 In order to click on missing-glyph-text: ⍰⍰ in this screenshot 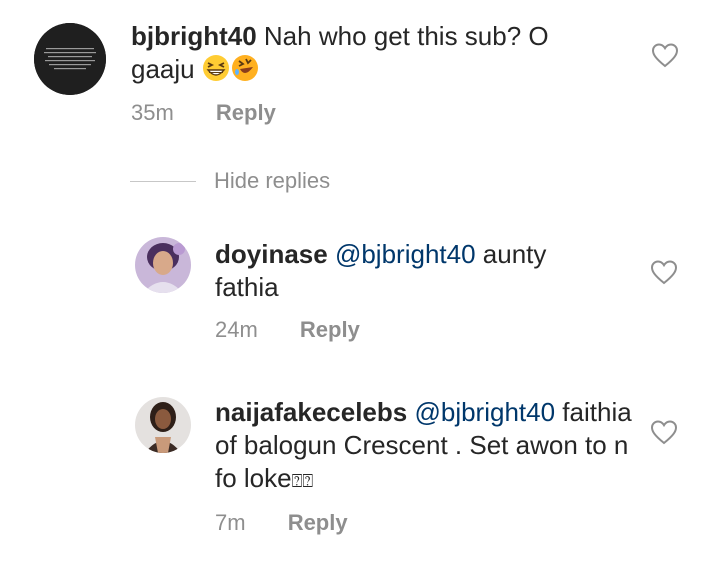, I will do `click(302, 481)`.